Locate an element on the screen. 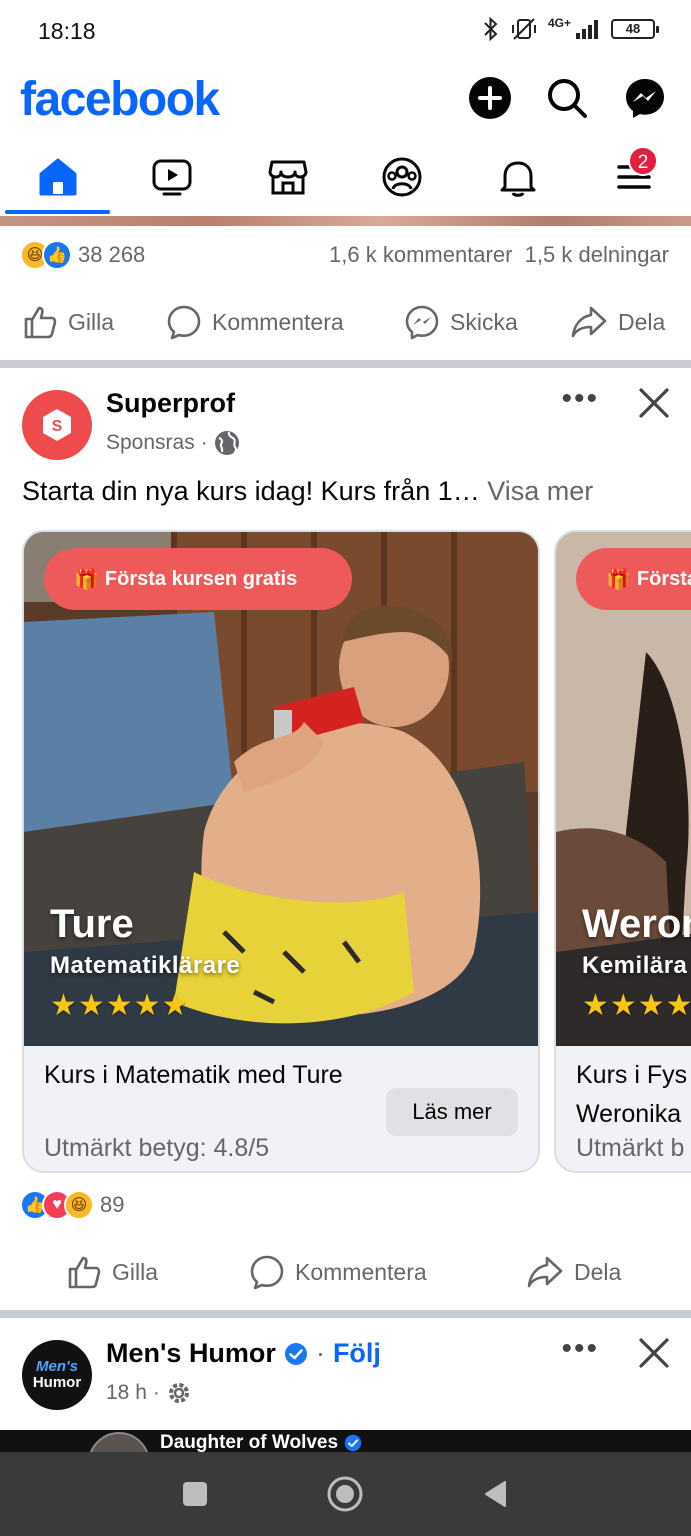  avatar-logo-text: Men's is located at coordinates (57, 1366).